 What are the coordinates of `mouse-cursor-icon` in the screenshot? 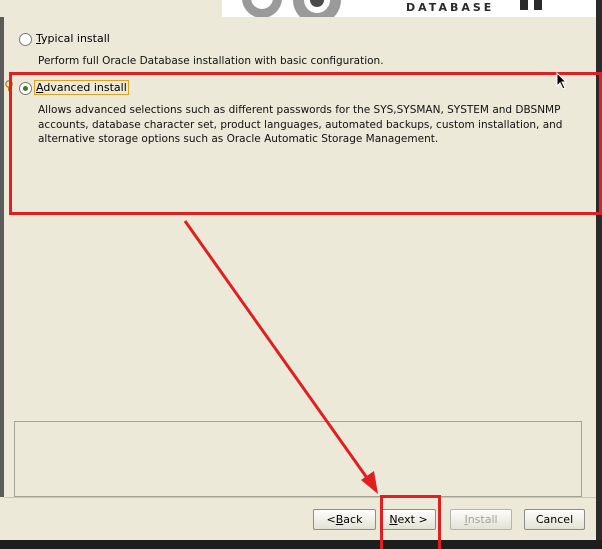 It's located at (562, 81).